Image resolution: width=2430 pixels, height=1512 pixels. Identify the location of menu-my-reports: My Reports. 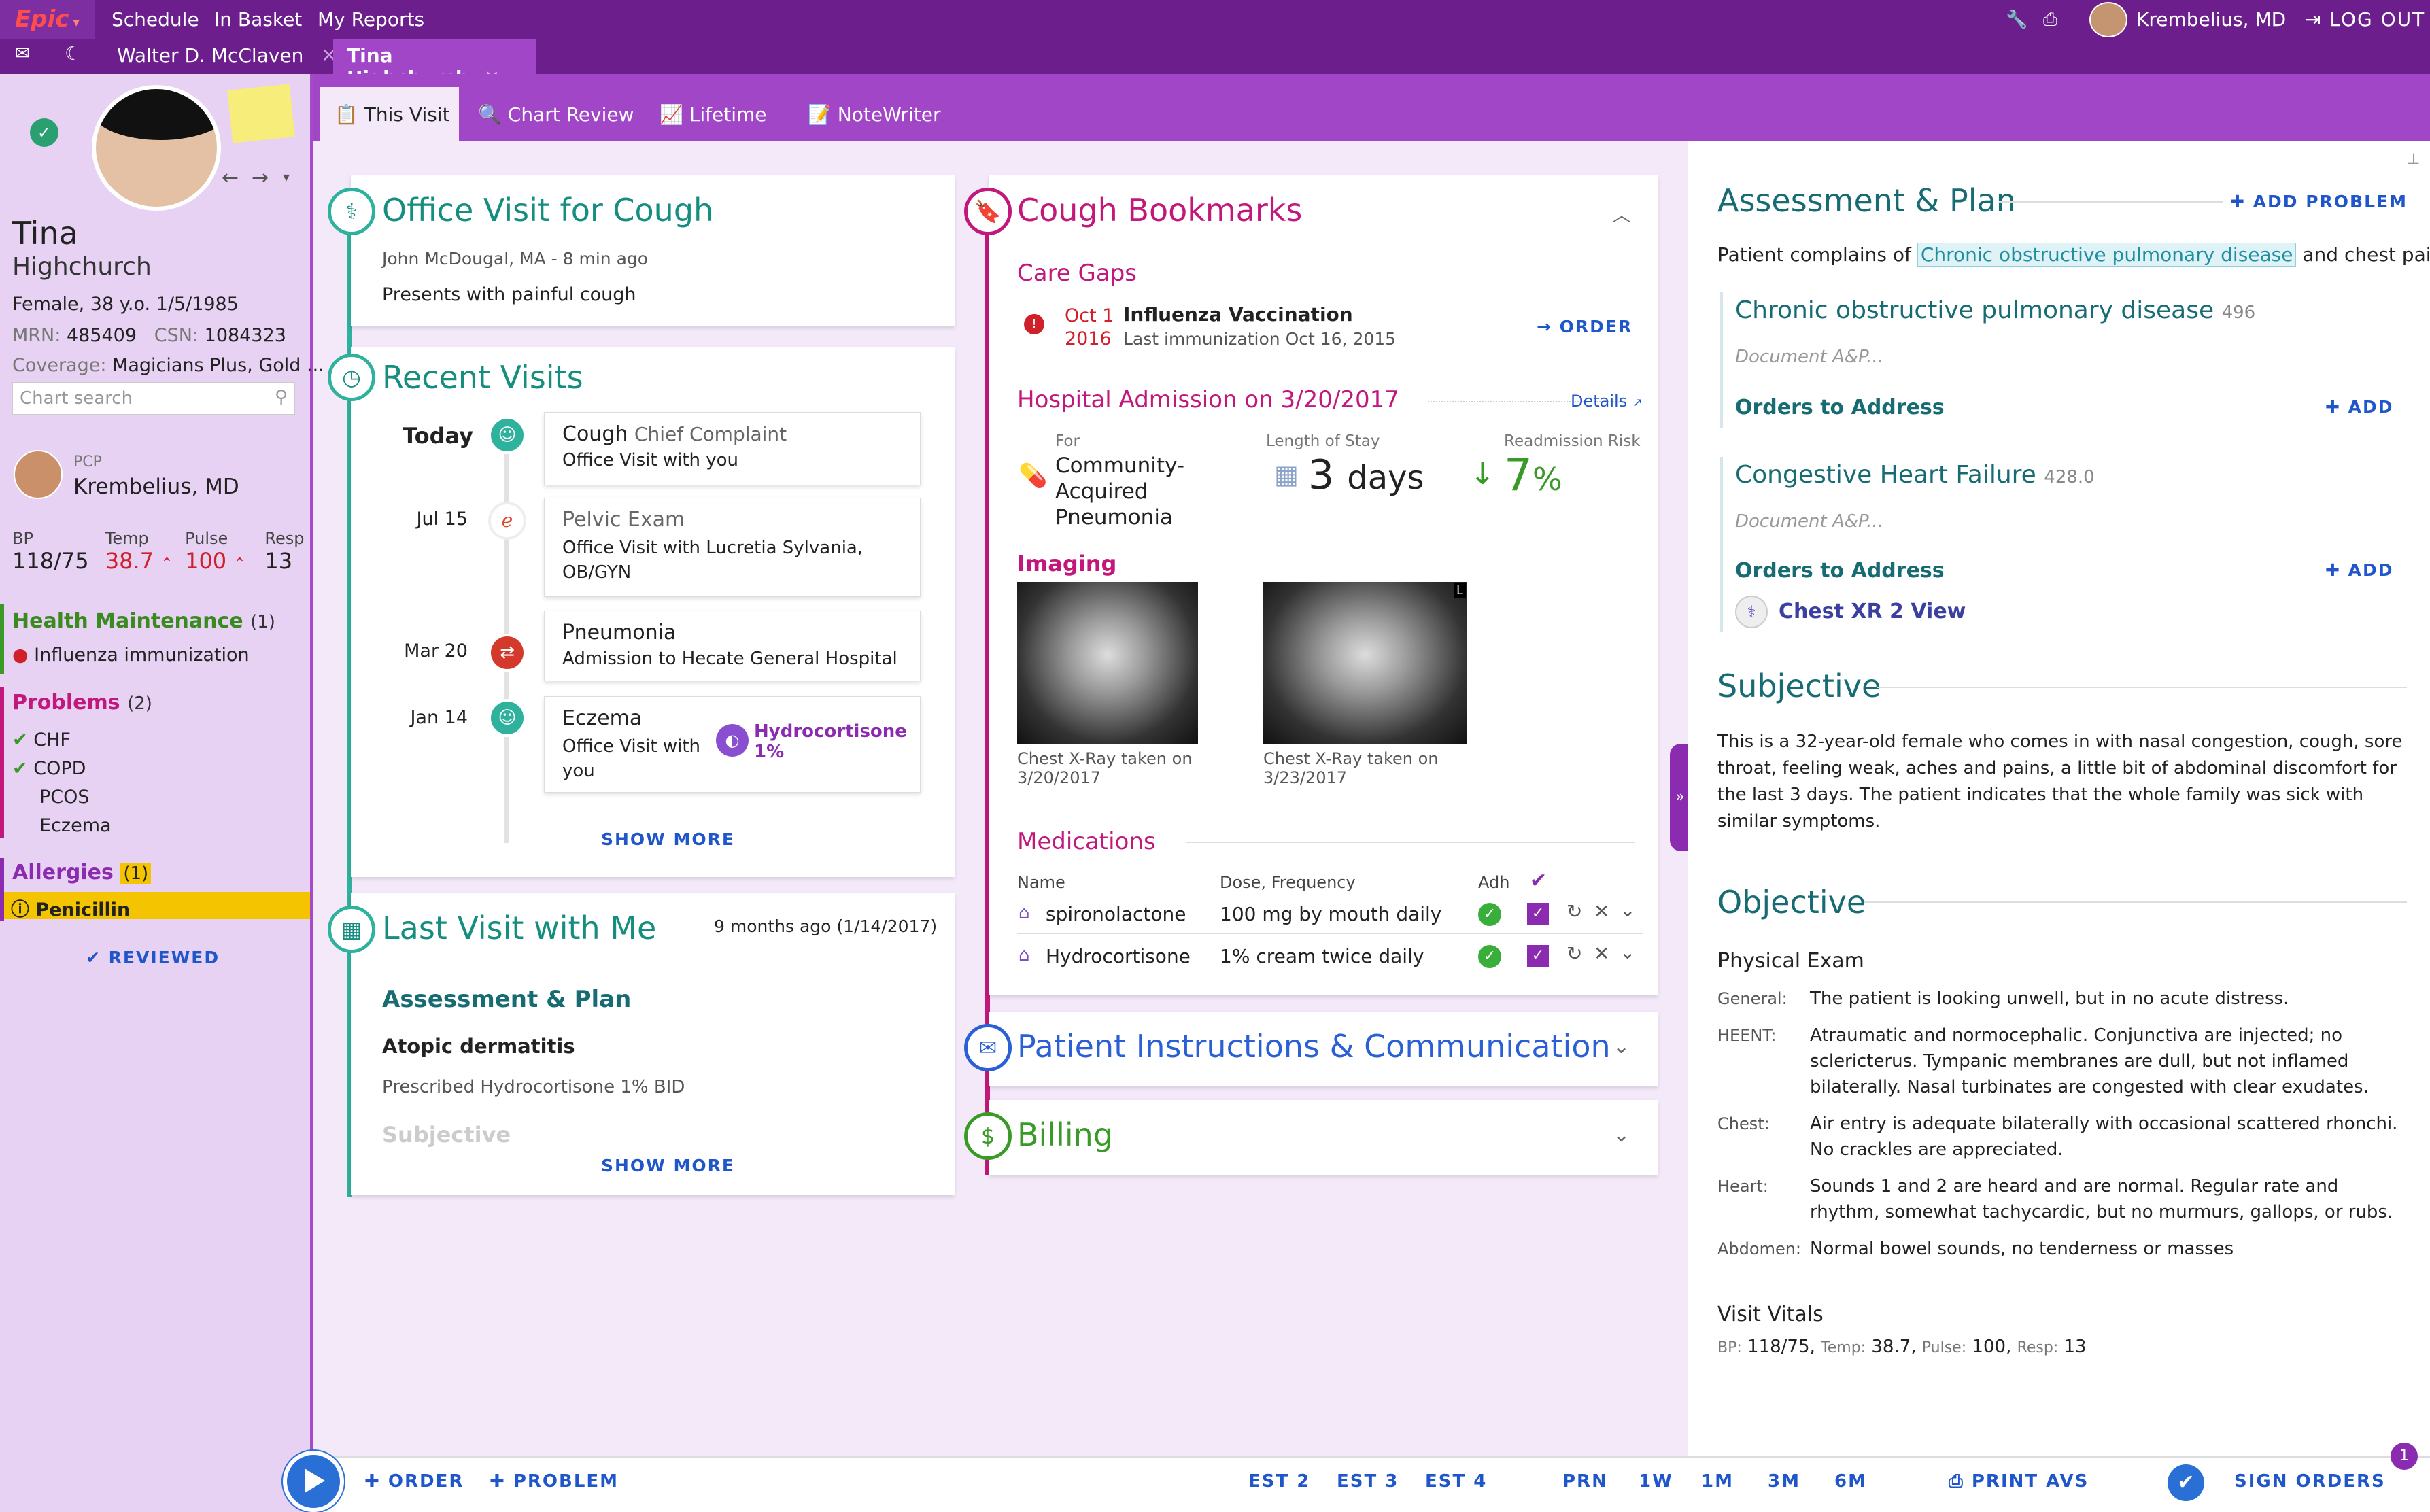
(371, 19).